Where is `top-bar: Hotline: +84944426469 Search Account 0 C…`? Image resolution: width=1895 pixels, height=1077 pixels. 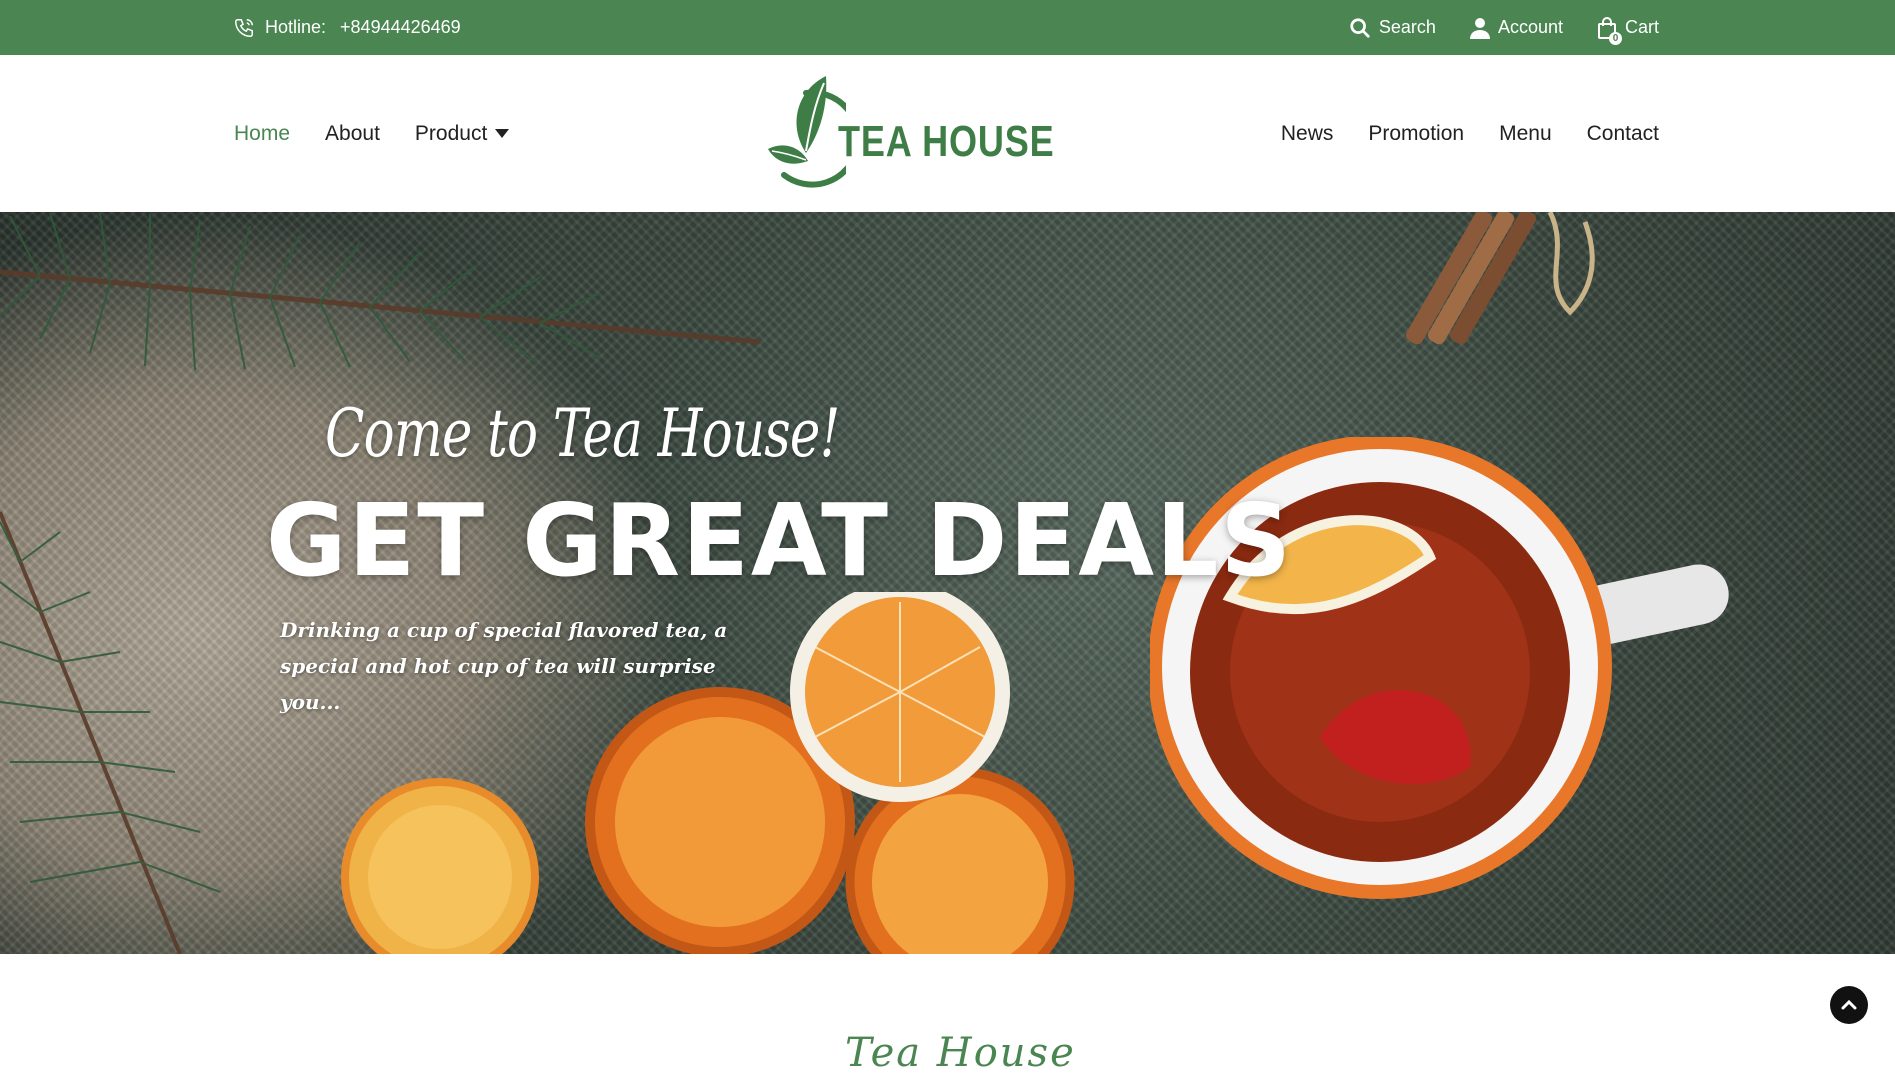 top-bar: Hotline: +84944426469 Search Account 0 C… is located at coordinates (947, 27).